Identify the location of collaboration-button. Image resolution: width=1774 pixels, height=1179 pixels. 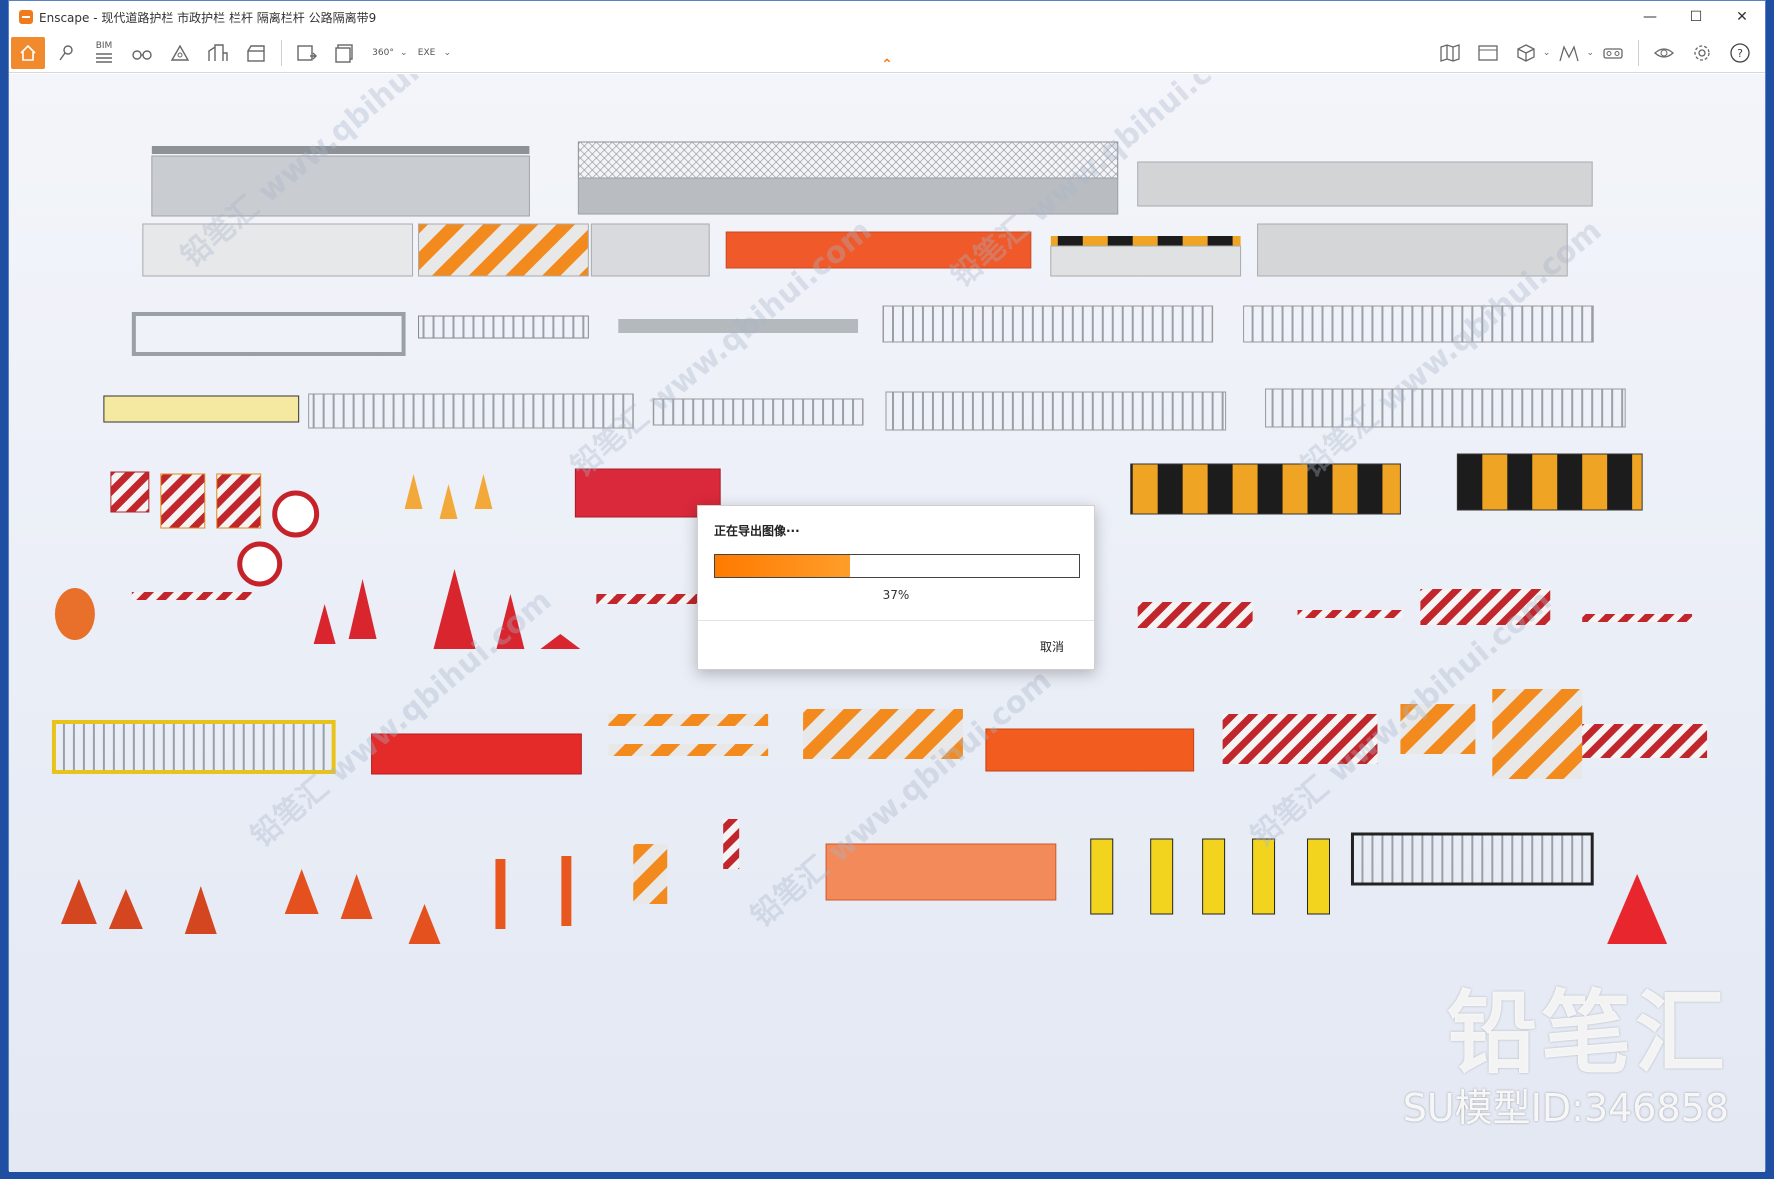
(1569, 53).